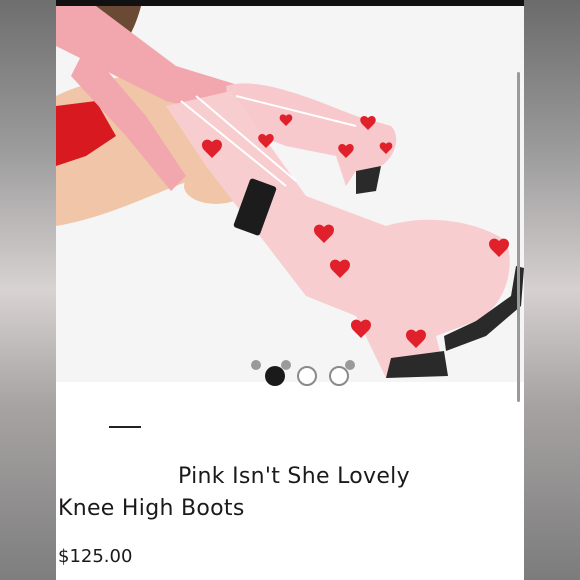 Image resolution: width=580 pixels, height=580 pixels. I want to click on product-title-line2: Knee High Boots, so click(151, 508).